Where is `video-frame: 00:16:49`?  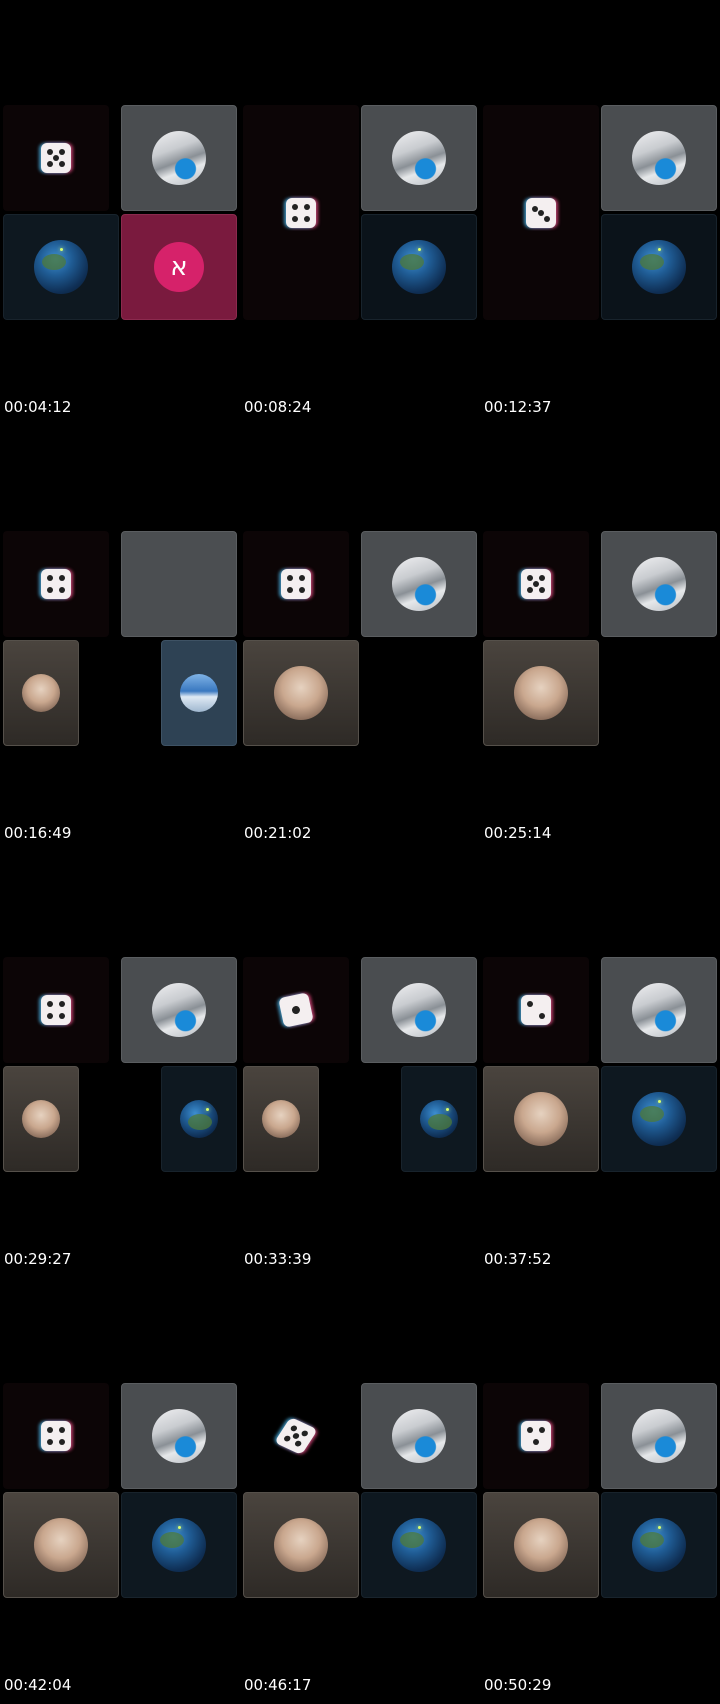 video-frame: 00:16:49 is located at coordinates (120, 636).